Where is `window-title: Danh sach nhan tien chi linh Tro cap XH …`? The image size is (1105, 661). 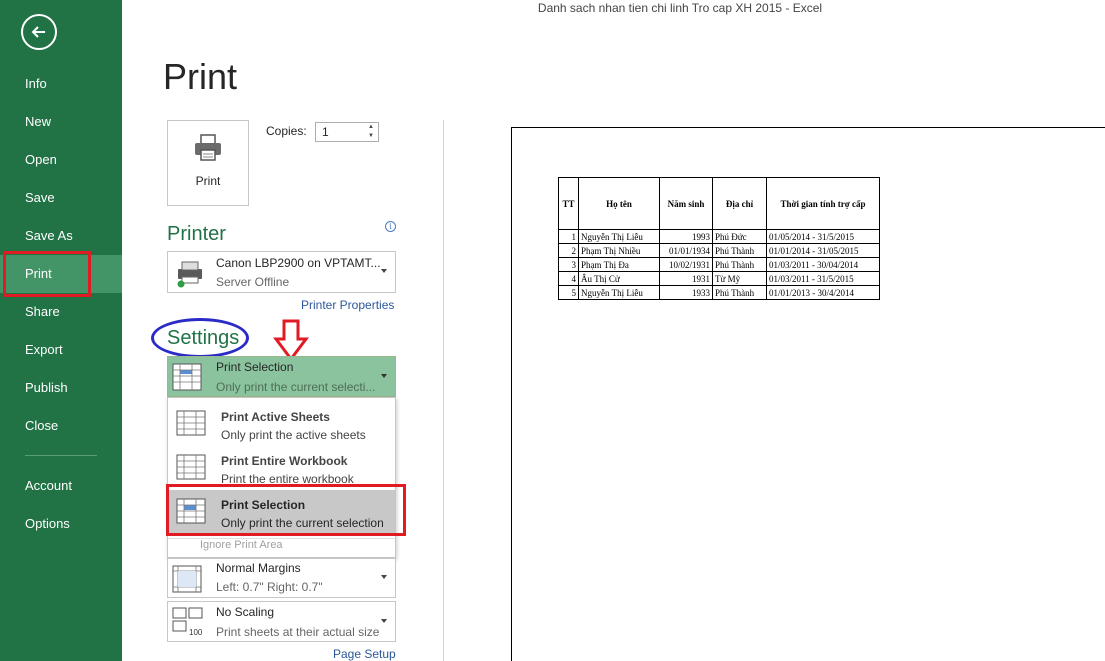
window-title: Danh sach nhan tien chi linh Tro cap XH … is located at coordinates (680, 8).